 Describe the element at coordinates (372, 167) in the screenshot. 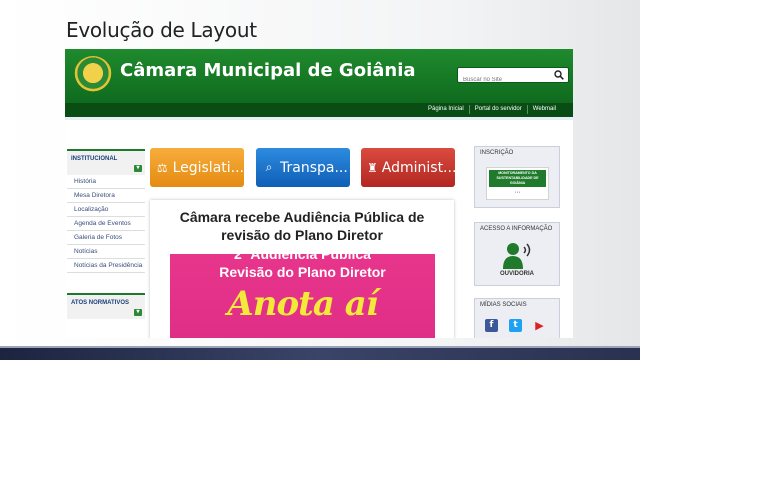

I see `stamp-icon: ♜` at that location.